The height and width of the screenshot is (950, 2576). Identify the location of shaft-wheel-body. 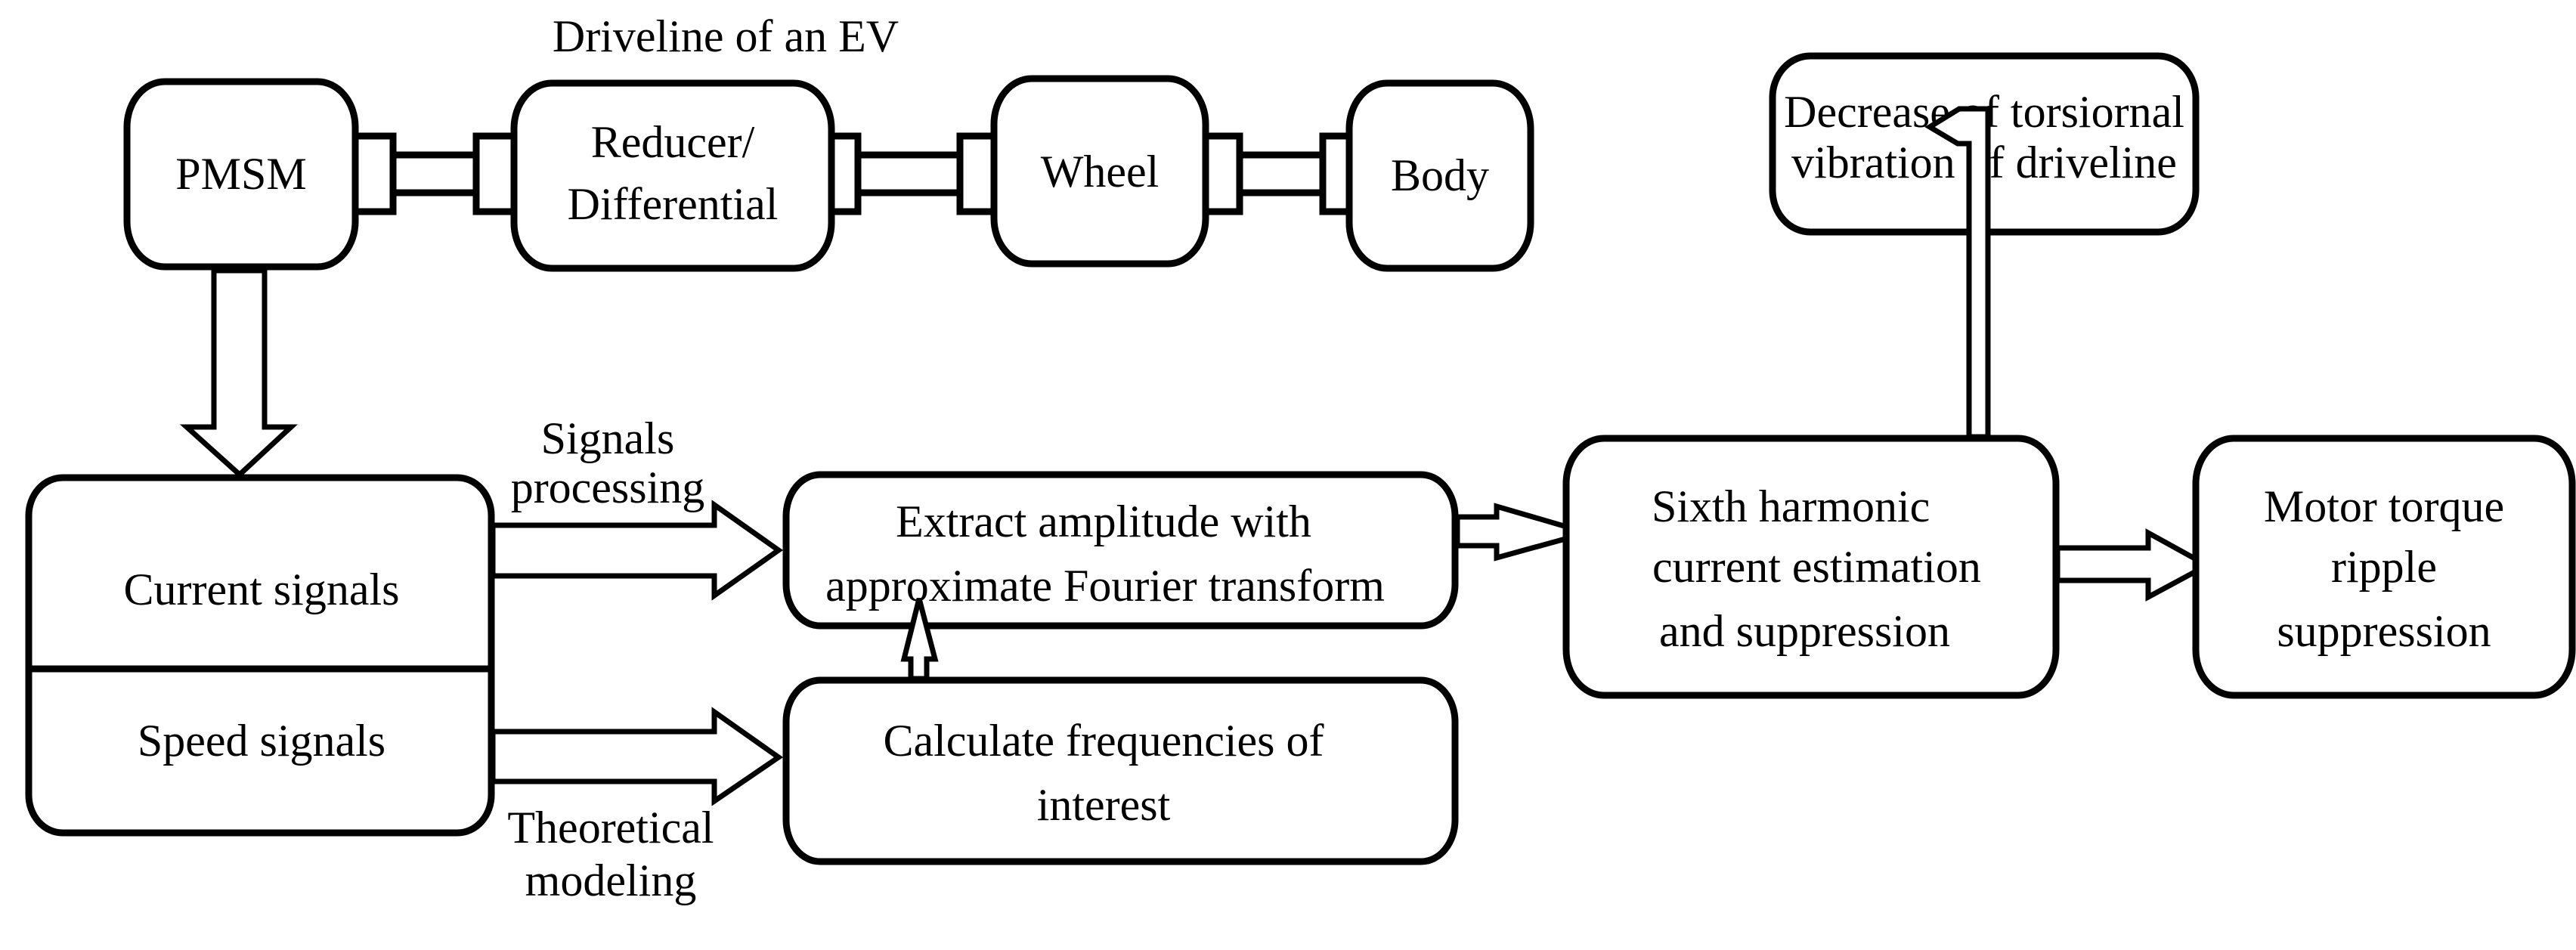
(1277, 173).